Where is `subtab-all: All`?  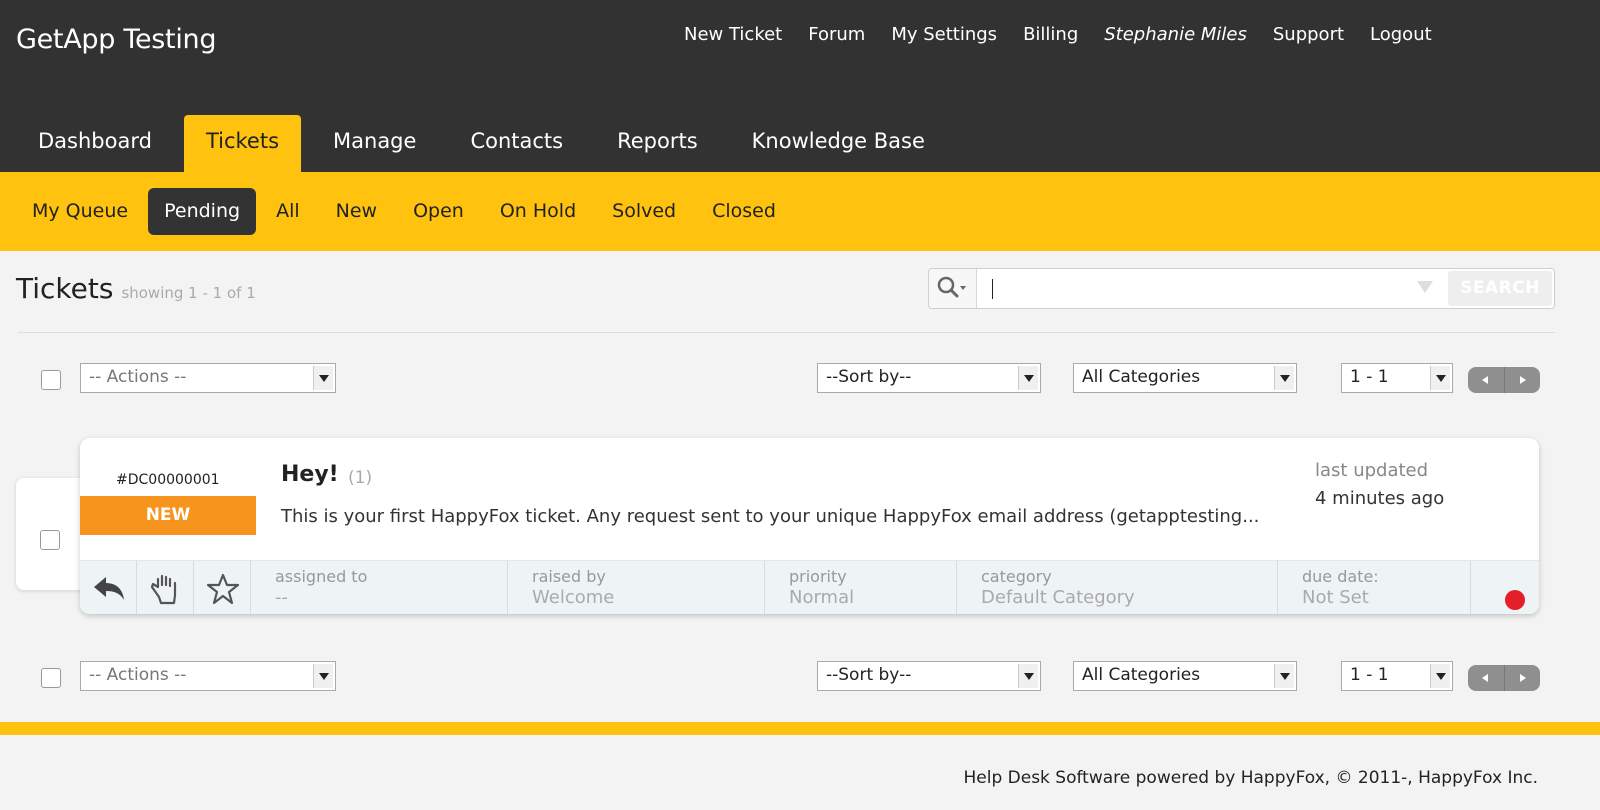 subtab-all: All is located at coordinates (288, 211).